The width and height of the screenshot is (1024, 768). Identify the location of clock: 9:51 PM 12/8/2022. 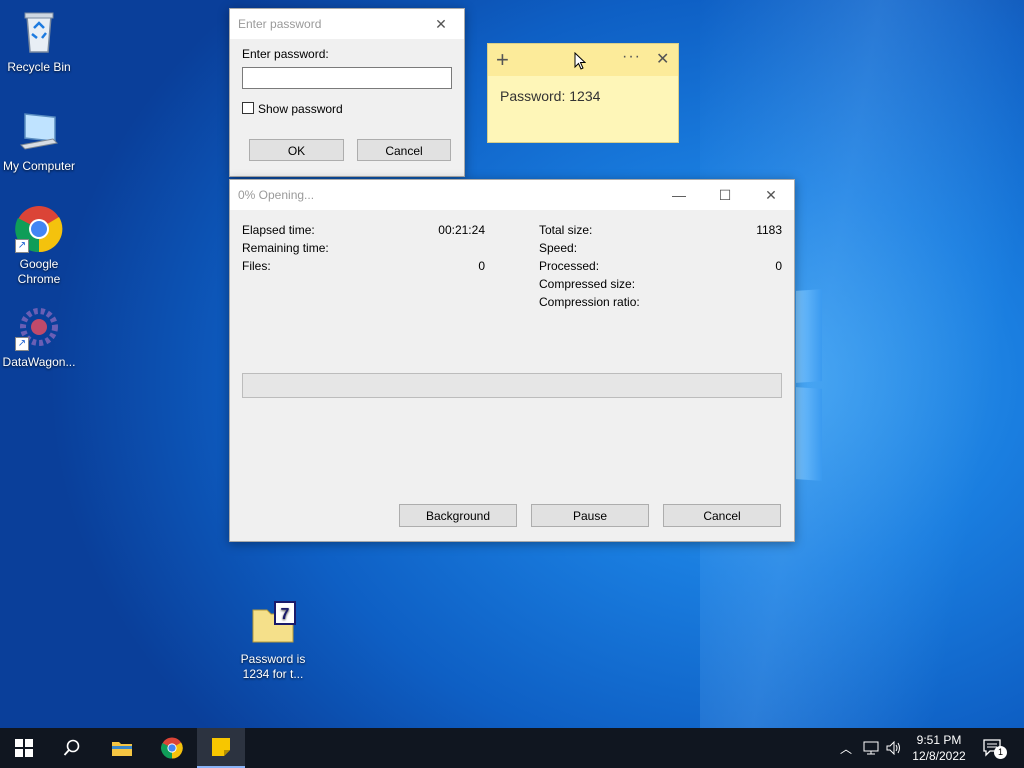
(939, 748).